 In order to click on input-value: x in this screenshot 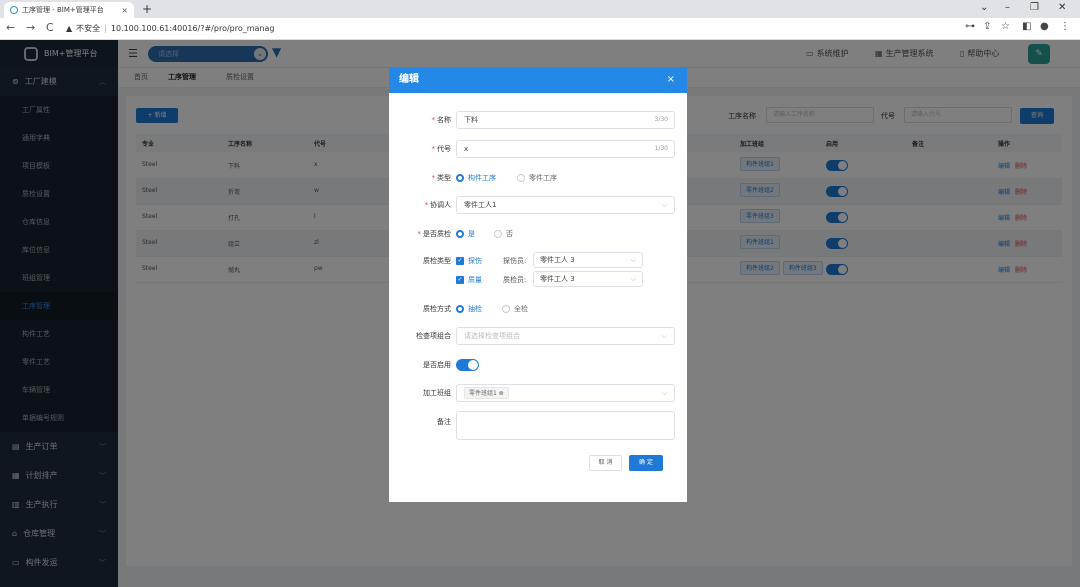, I will do `click(466, 149)`.